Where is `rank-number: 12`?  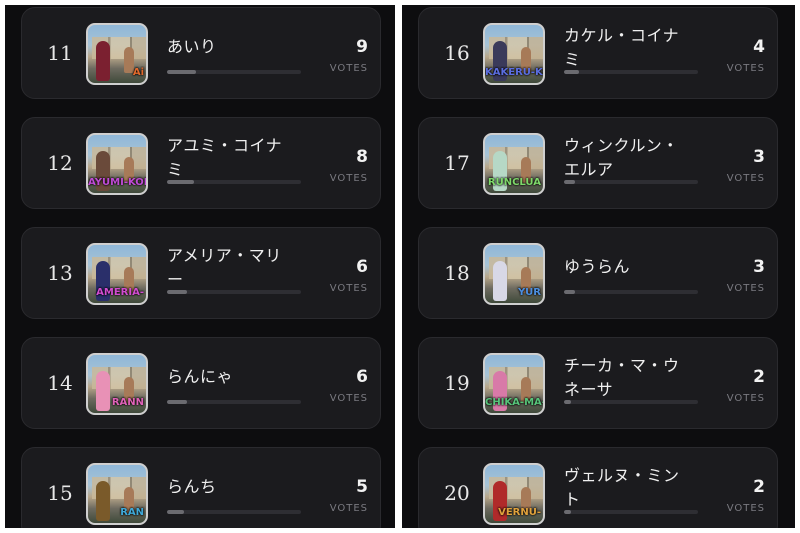
rank-number: 12 is located at coordinates (60, 163).